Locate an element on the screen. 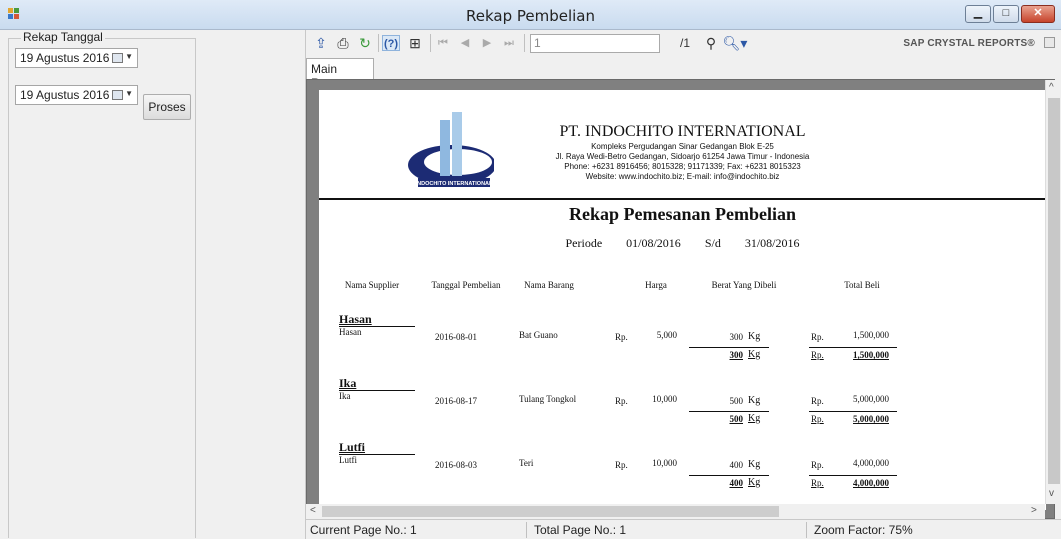 This screenshot has width=1061, height=539. supplier-group-header: Ika is located at coordinates (348, 383).